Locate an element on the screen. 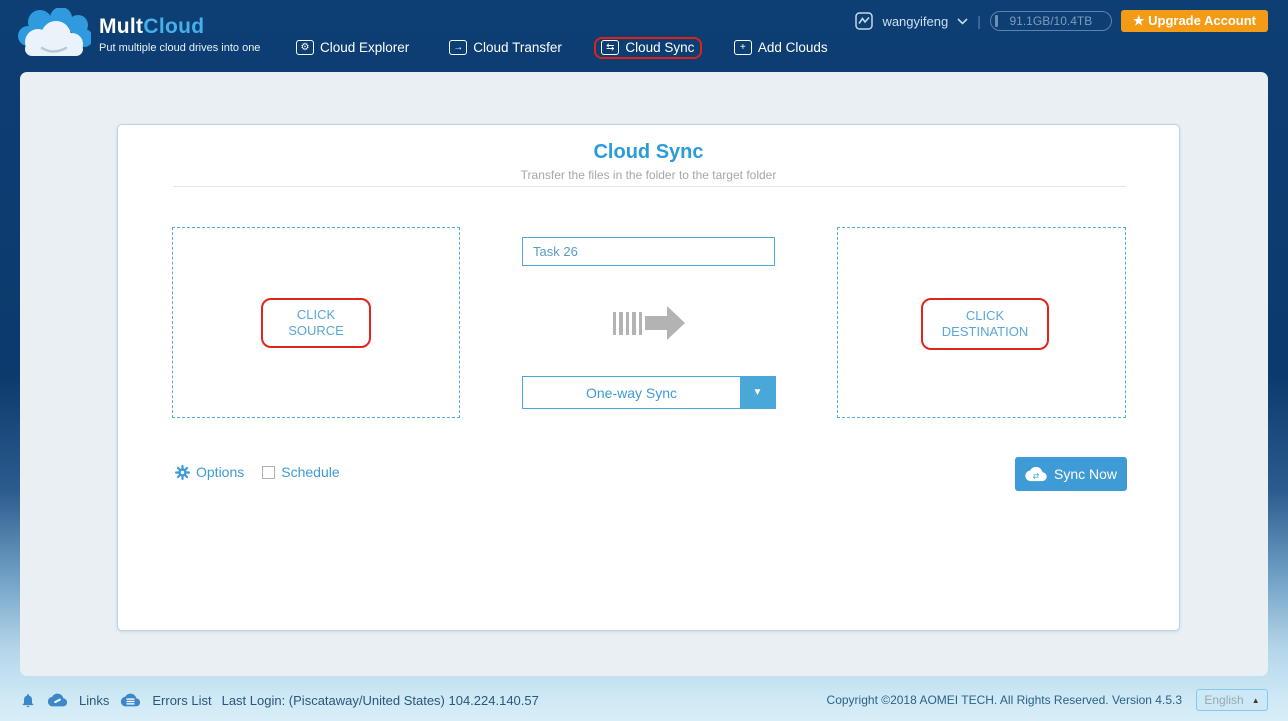  sync-now-button: ⇄ Sync Now is located at coordinates (1071, 474).